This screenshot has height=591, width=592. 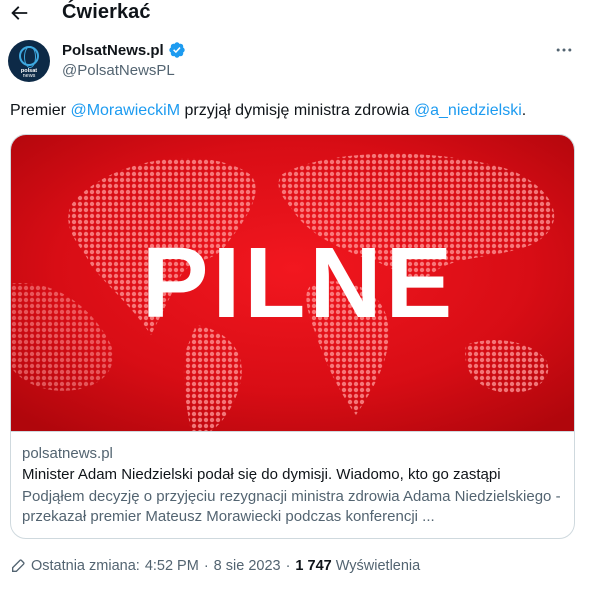 What do you see at coordinates (113, 50) in the screenshot?
I see `display-name: PolsatNews.pl` at bounding box center [113, 50].